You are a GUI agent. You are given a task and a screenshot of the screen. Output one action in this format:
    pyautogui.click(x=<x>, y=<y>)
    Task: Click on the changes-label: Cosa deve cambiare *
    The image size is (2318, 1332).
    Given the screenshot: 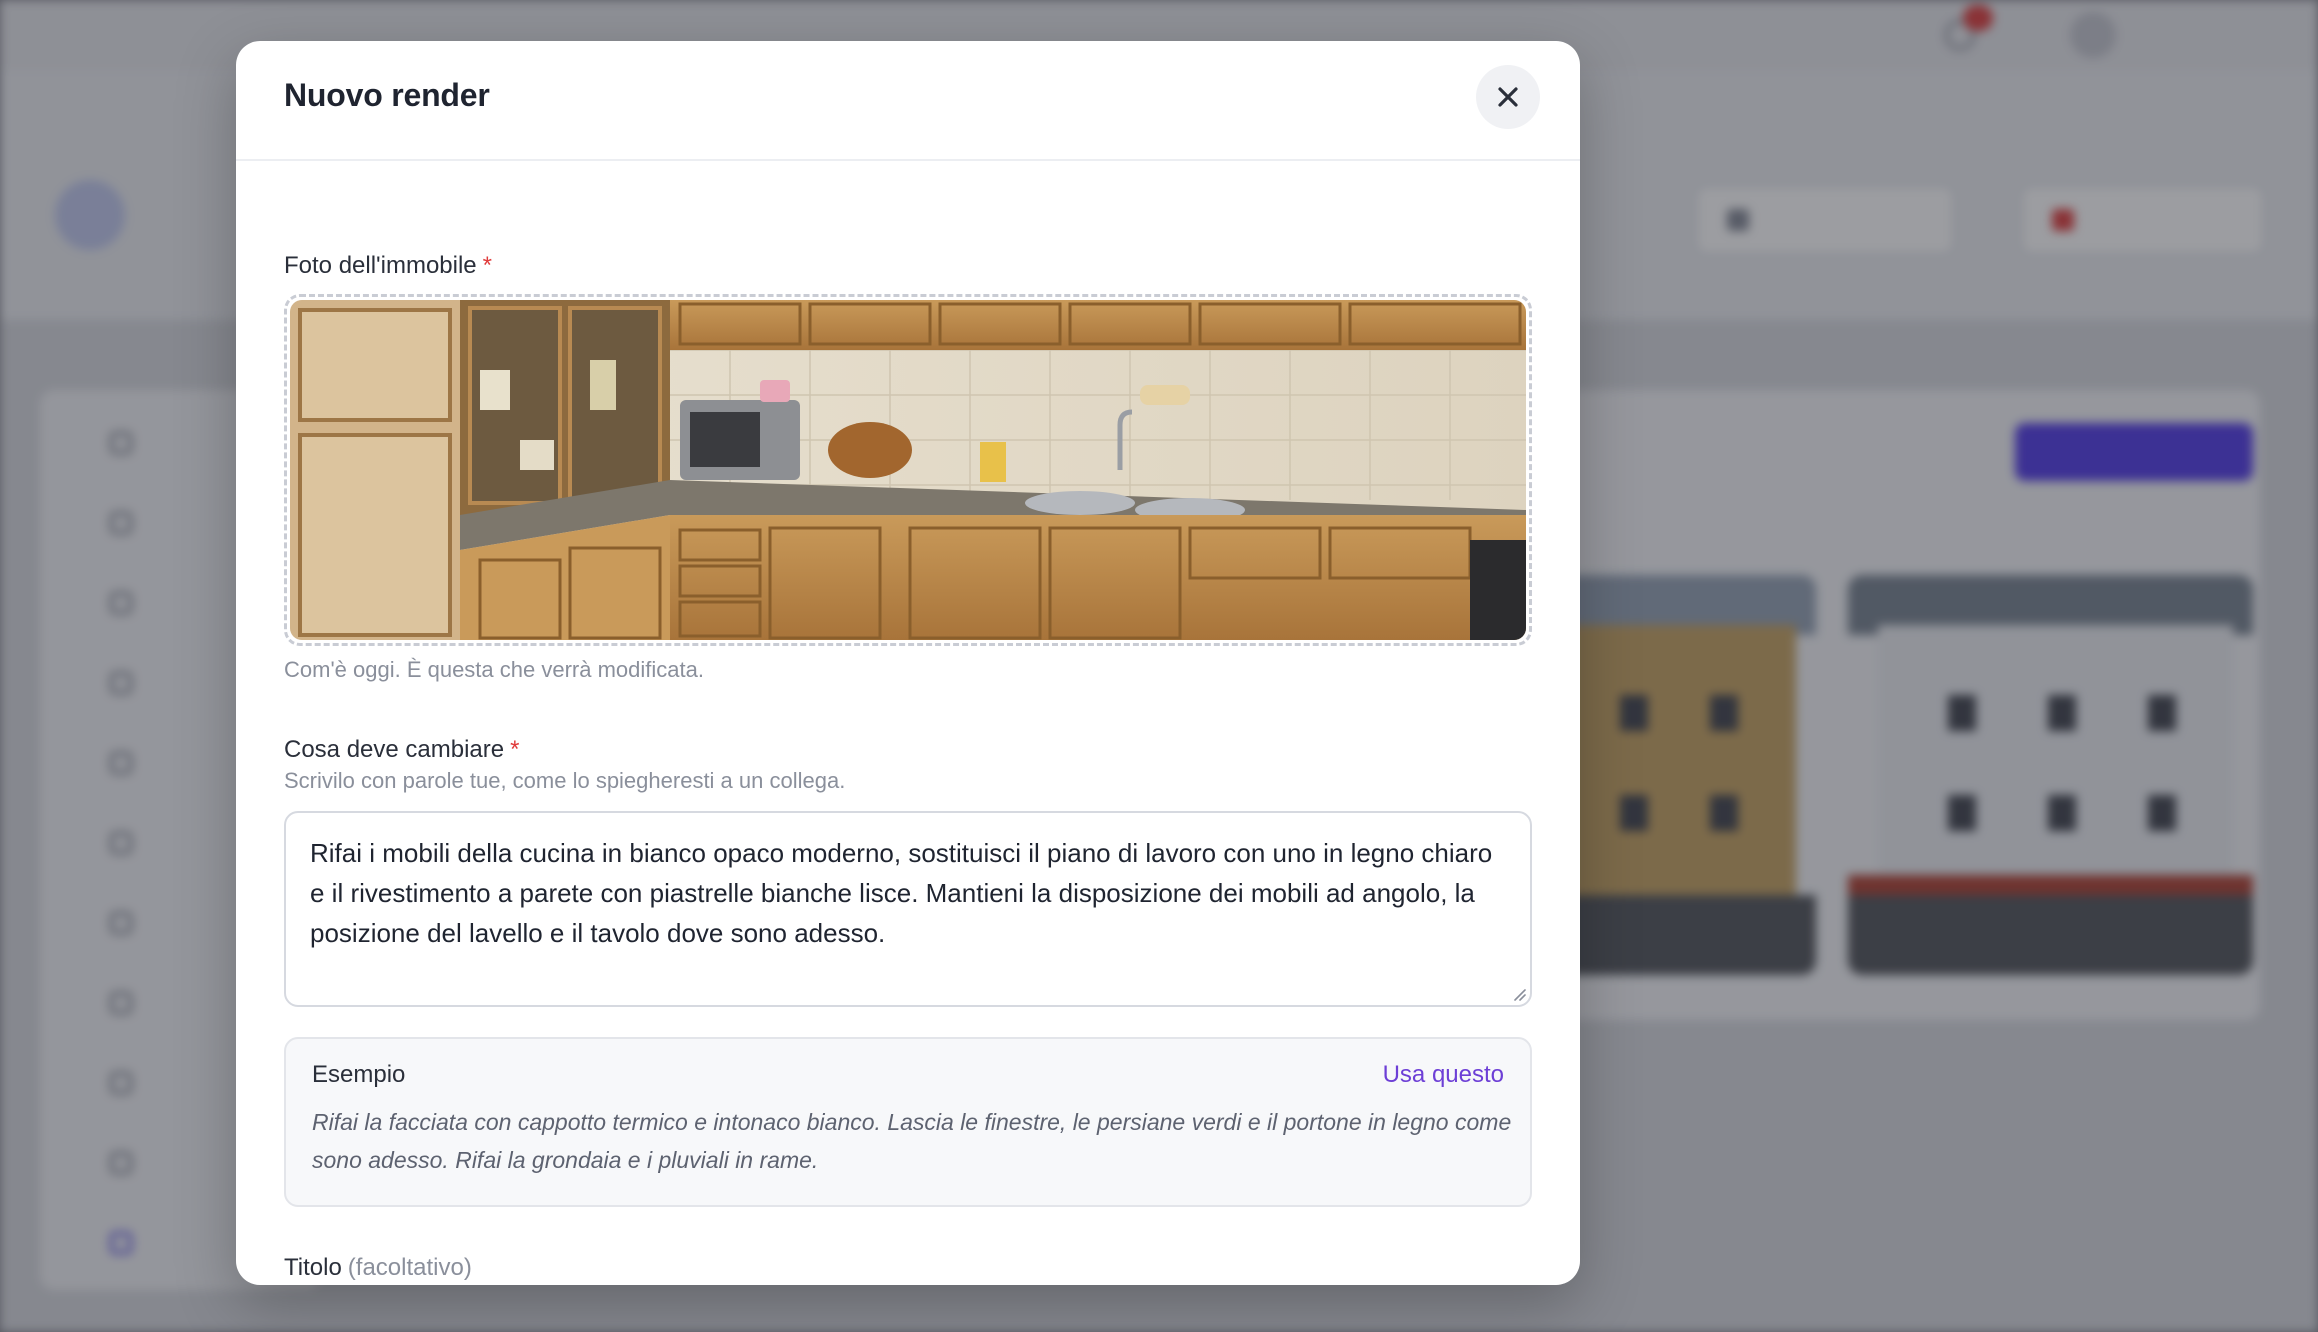 What is the action you would take?
    pyautogui.click(x=401, y=750)
    